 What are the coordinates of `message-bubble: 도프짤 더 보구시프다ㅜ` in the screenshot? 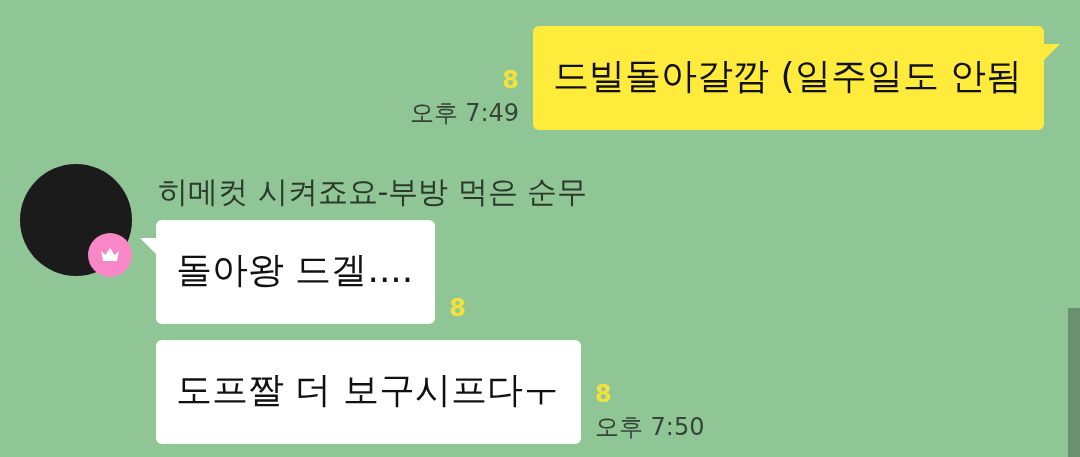 It's located at (368, 392).